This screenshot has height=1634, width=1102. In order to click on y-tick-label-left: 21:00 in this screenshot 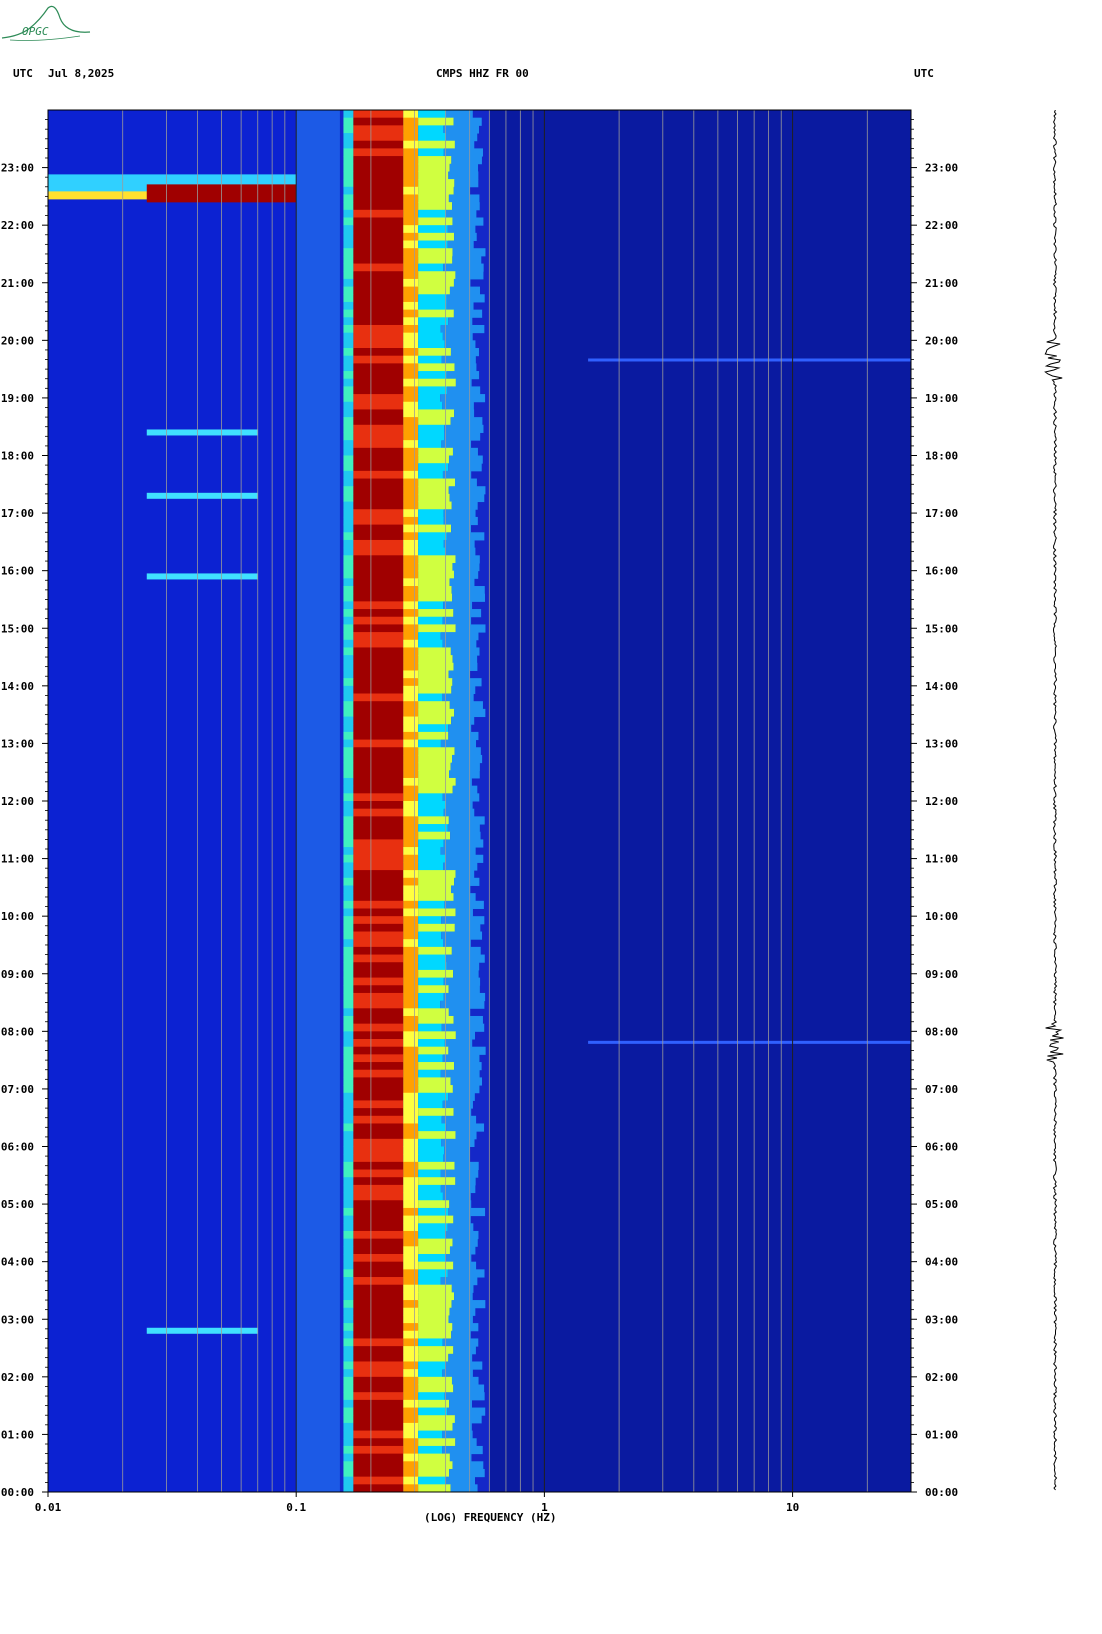, I will do `click(17, 283)`.